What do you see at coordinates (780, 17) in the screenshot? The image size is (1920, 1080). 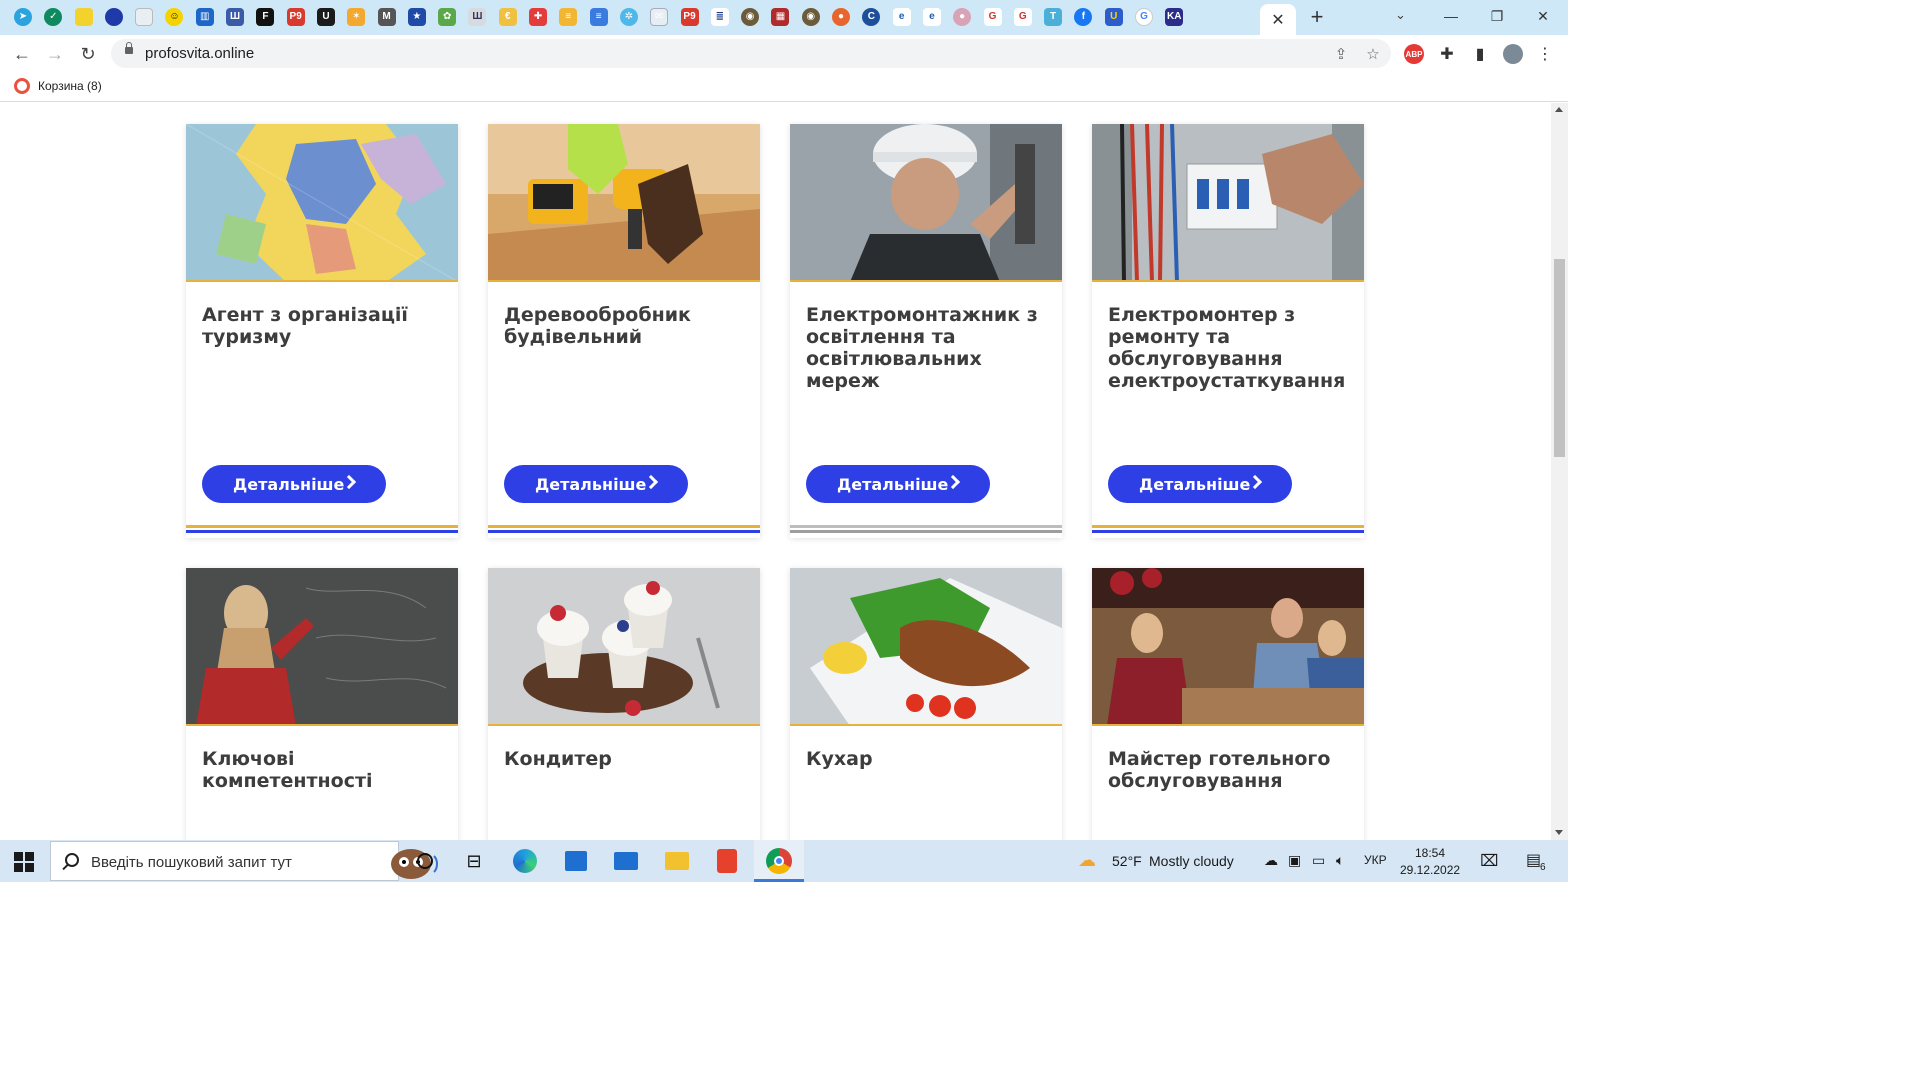 I see `flag-tab-icon: ▦` at bounding box center [780, 17].